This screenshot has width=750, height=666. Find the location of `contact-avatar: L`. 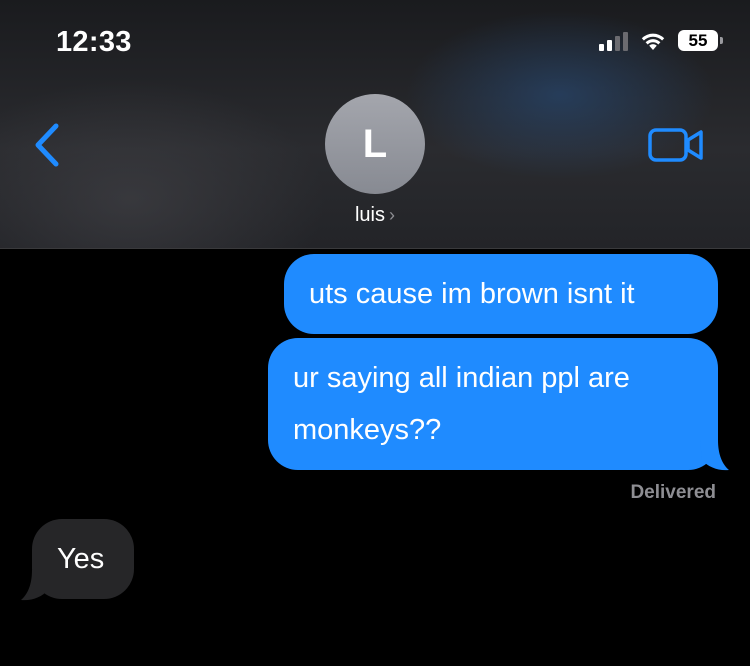

contact-avatar: L is located at coordinates (375, 144).